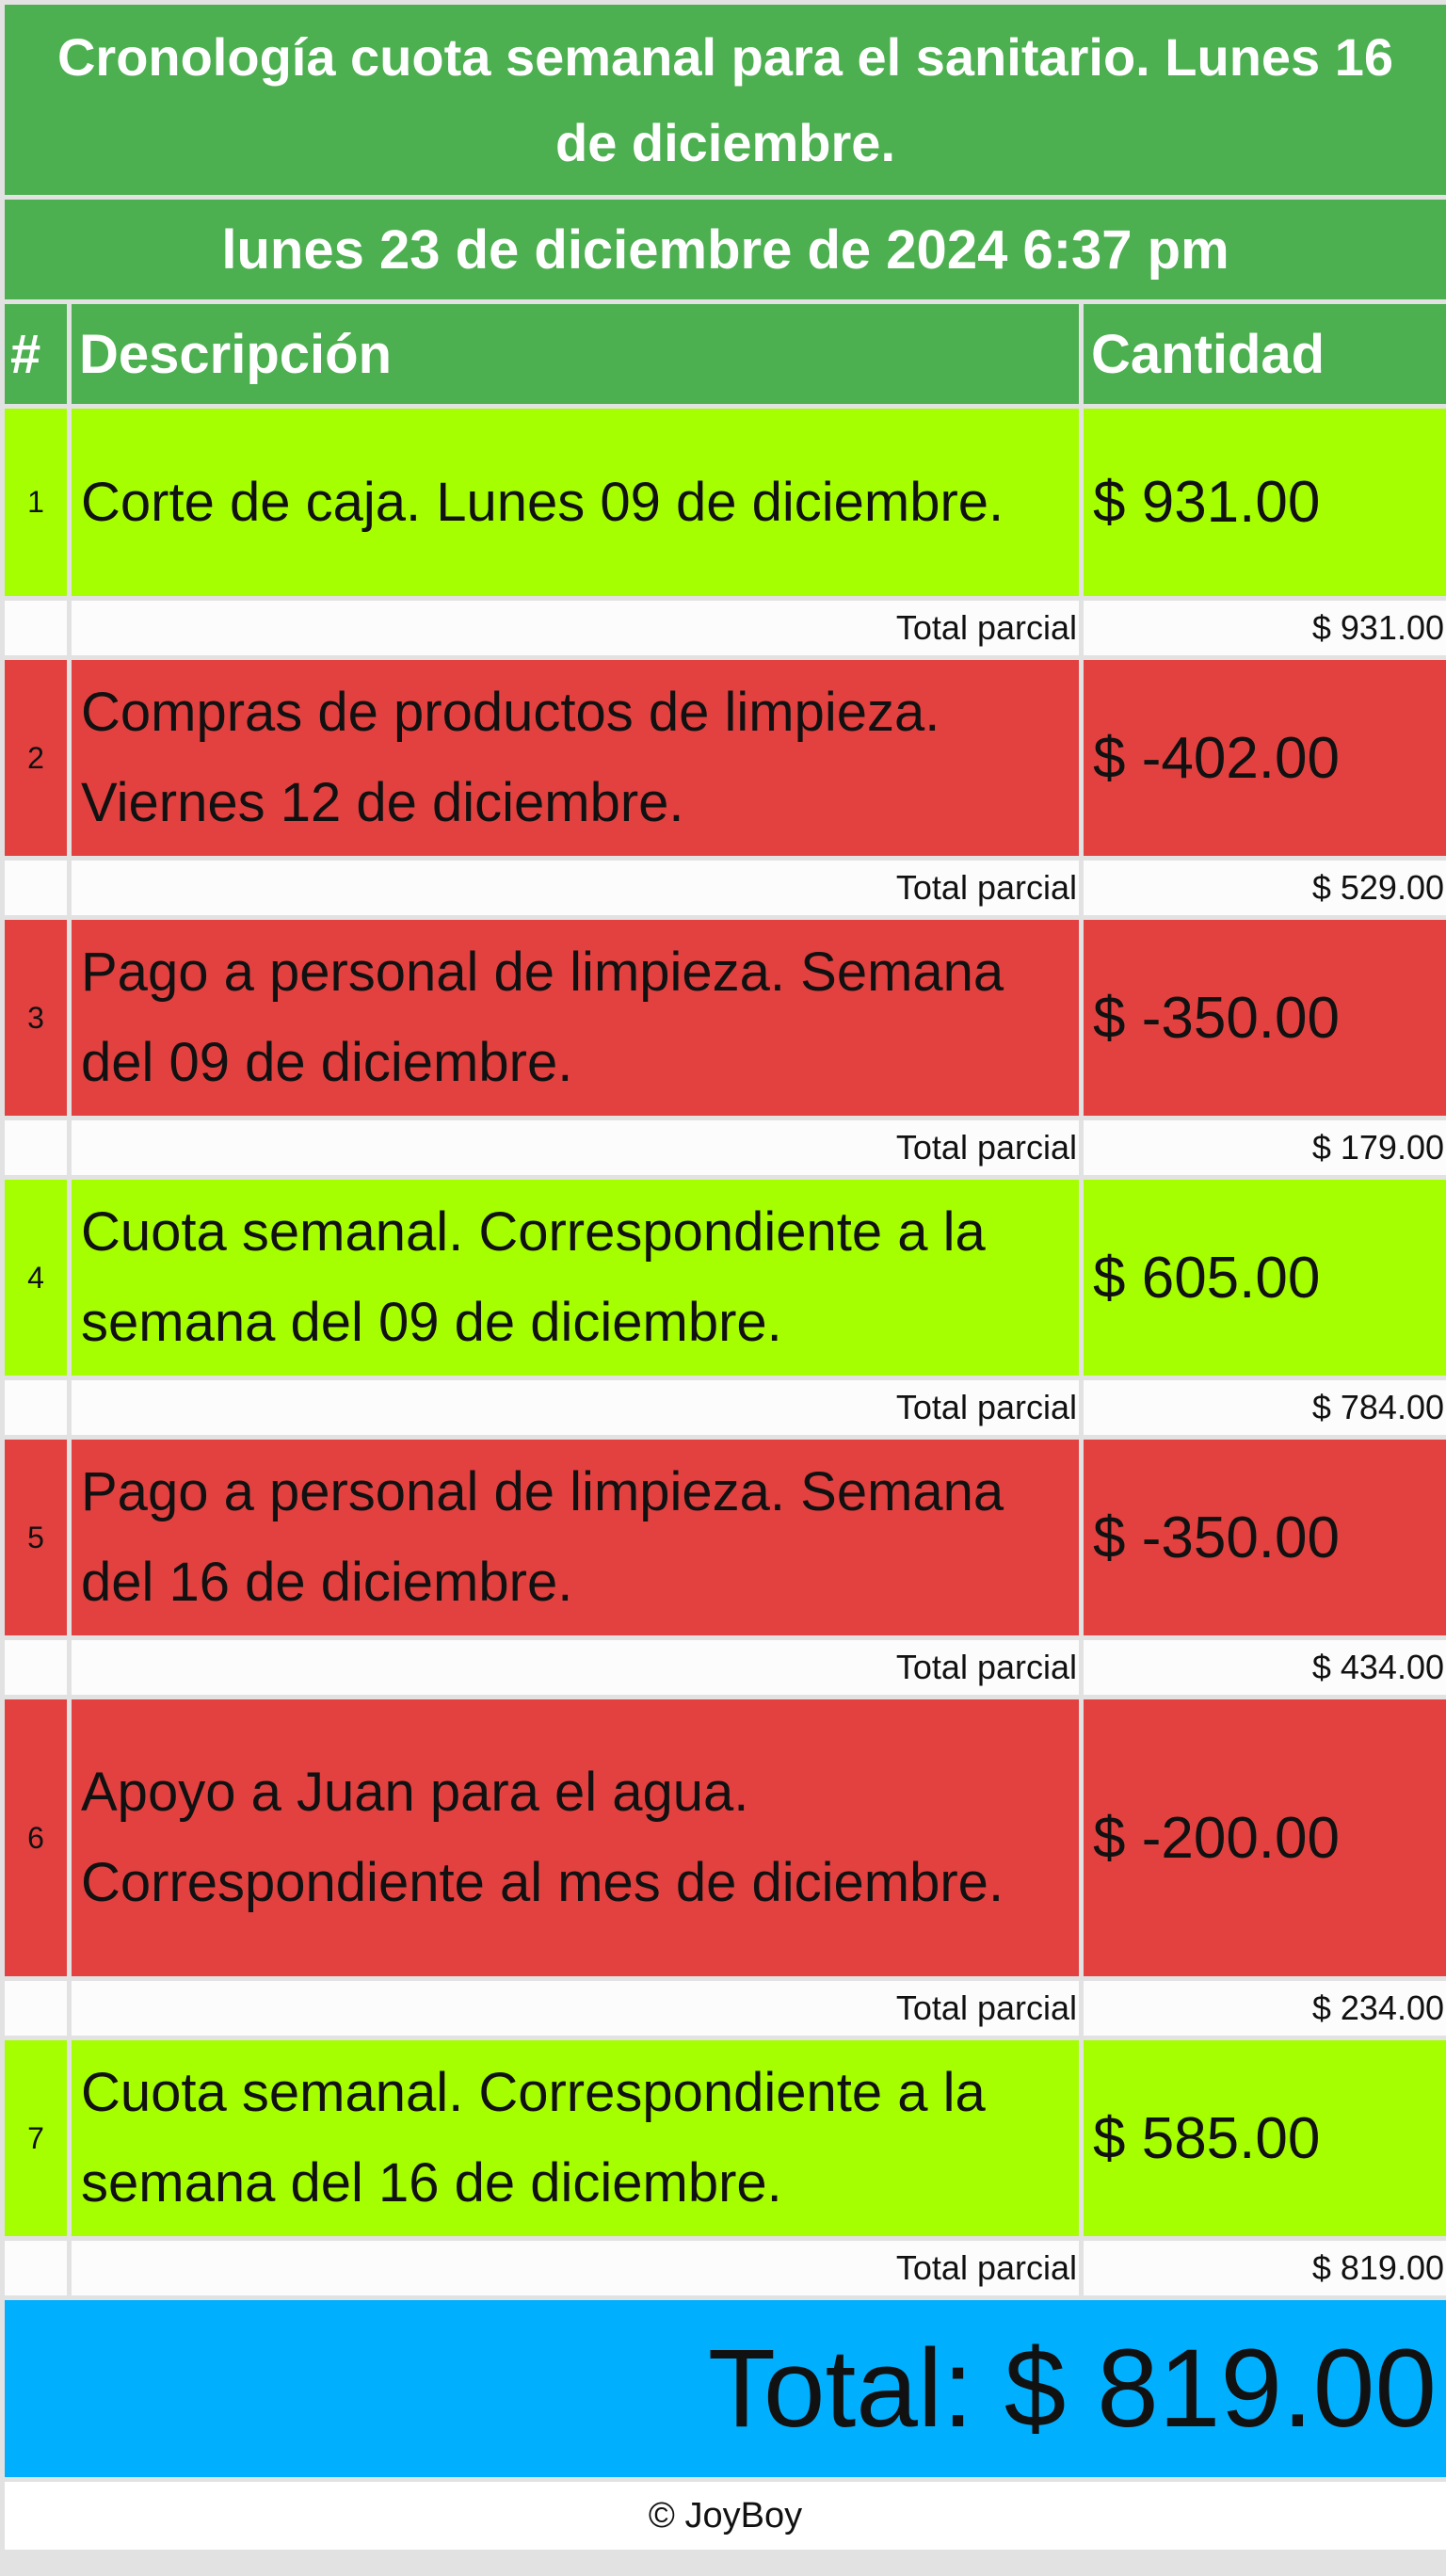 The image size is (1446, 2576). I want to click on report-date: lunes 23 de diciembre de 2024 6:37 pm, so click(725, 249).